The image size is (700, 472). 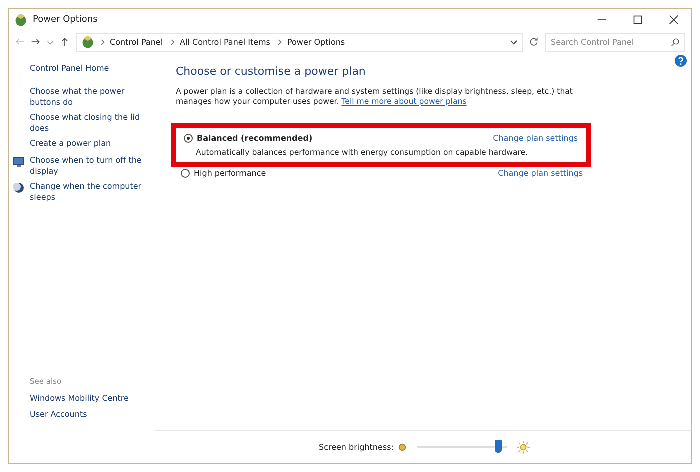 What do you see at coordinates (65, 42) in the screenshot?
I see `up-arrow-icon` at bounding box center [65, 42].